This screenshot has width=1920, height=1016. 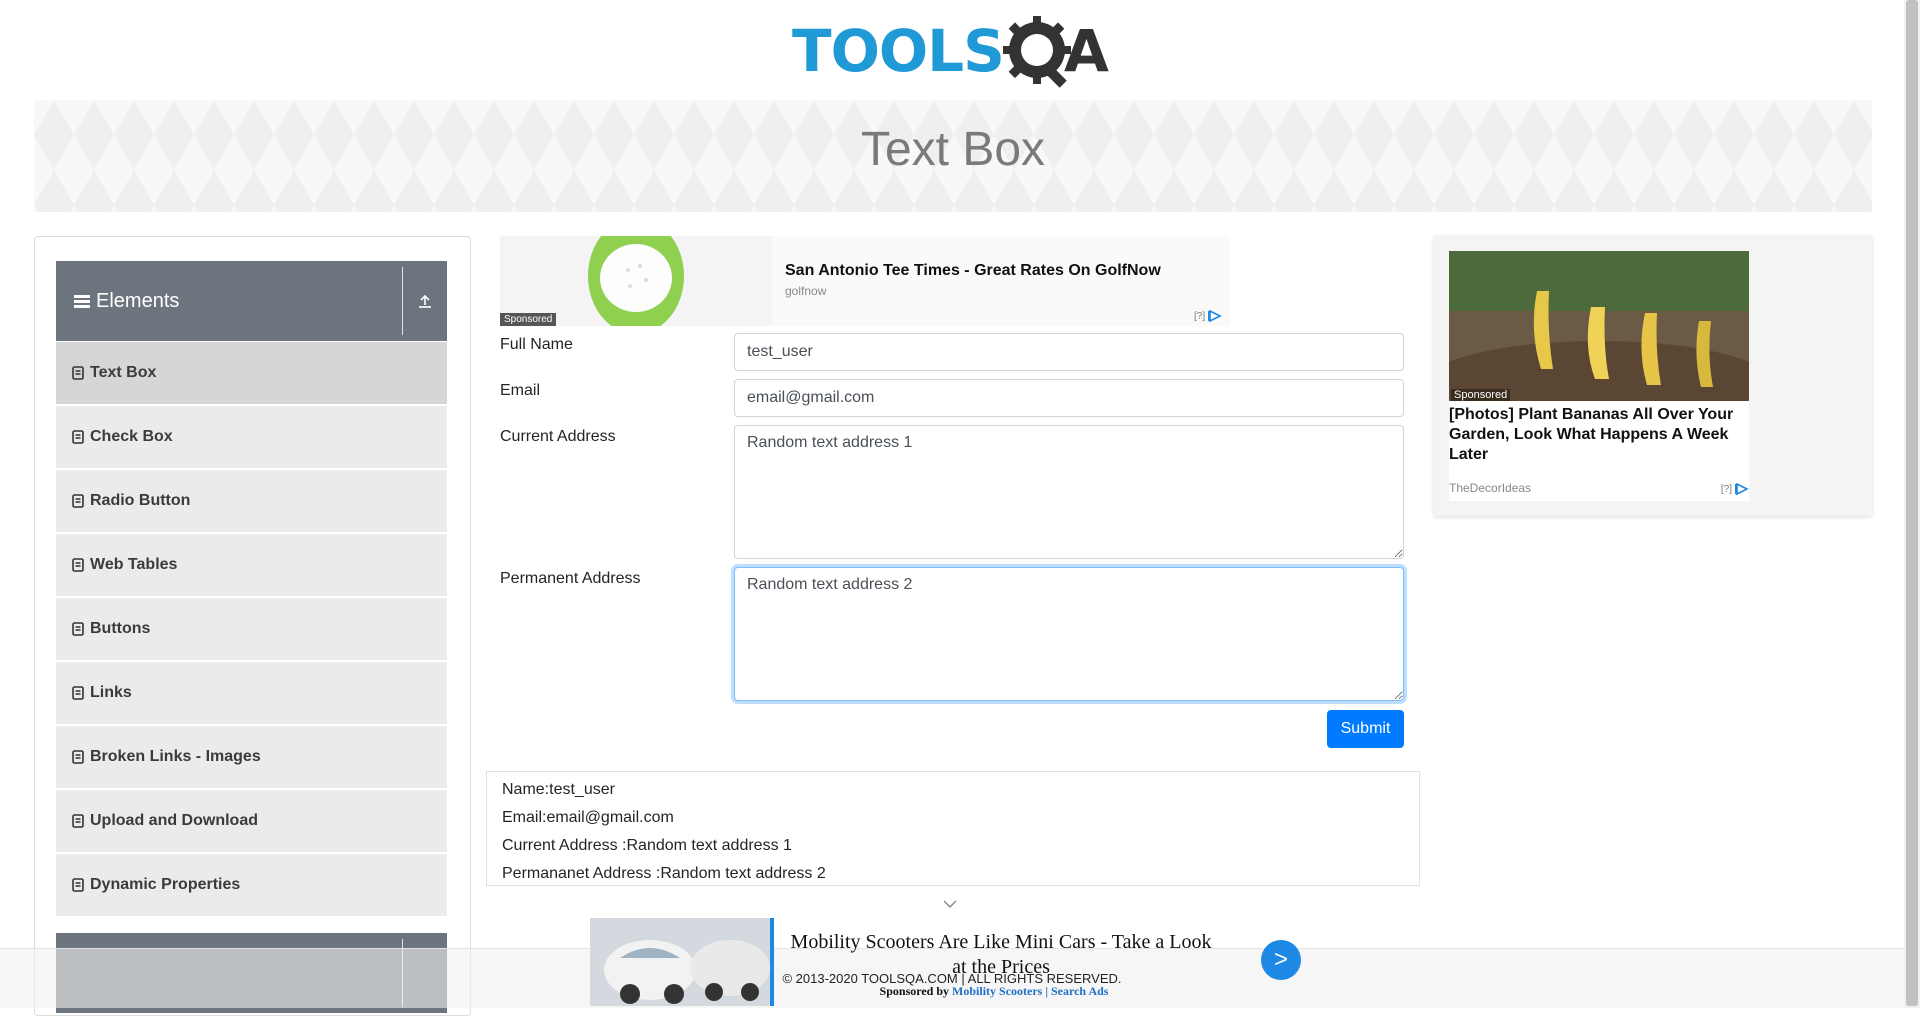 What do you see at coordinates (950, 904) in the screenshot?
I see `chevron-down-icon` at bounding box center [950, 904].